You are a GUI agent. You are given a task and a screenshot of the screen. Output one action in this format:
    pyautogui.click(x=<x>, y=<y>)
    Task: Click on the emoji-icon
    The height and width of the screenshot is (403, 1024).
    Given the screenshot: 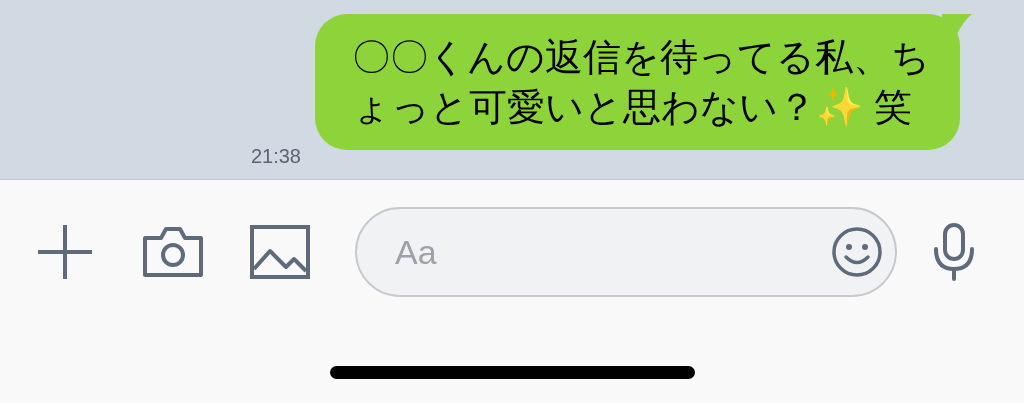 What is the action you would take?
    pyautogui.click(x=857, y=252)
    